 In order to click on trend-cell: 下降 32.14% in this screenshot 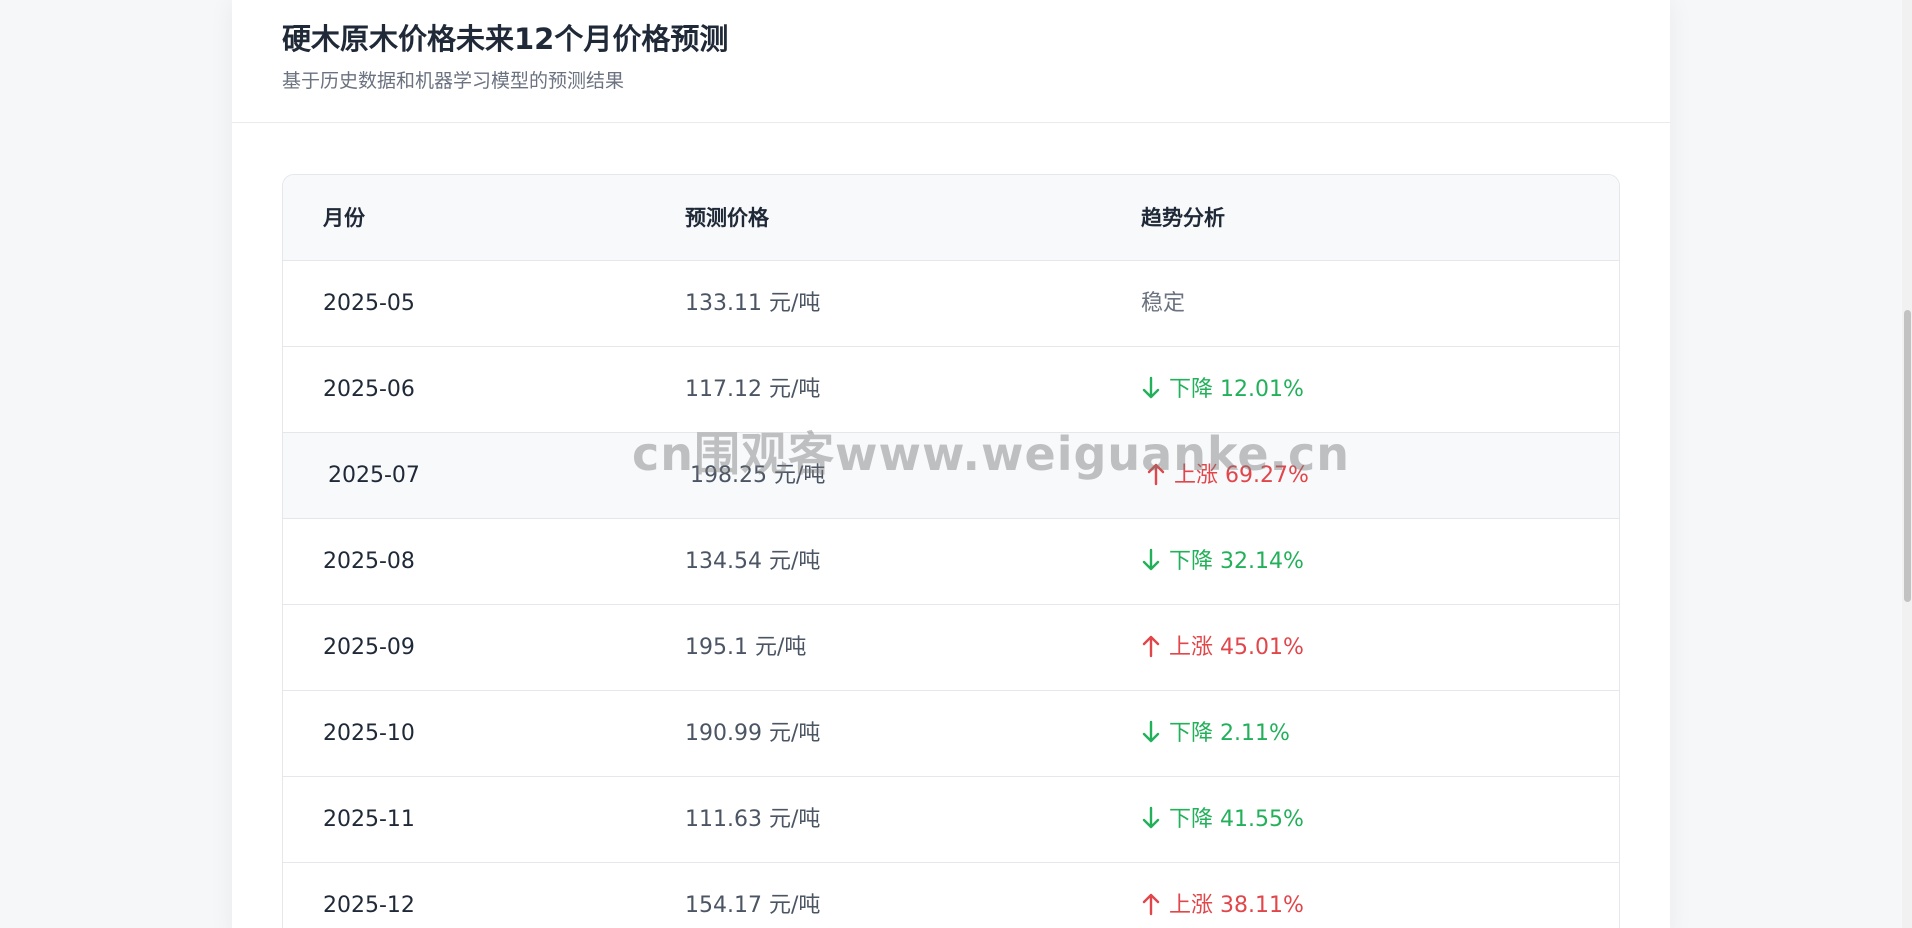, I will do `click(1222, 562)`.